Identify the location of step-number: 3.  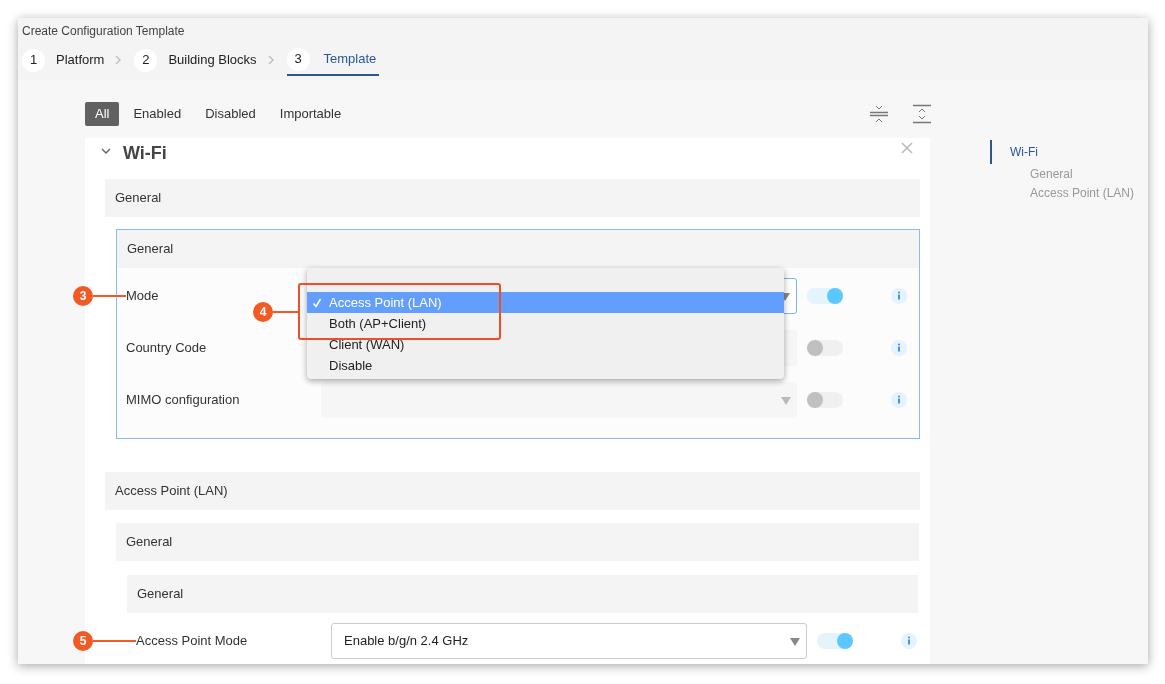
(298, 59).